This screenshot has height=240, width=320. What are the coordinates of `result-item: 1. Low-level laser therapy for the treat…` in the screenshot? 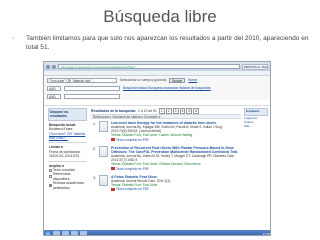 It's located at (166, 131).